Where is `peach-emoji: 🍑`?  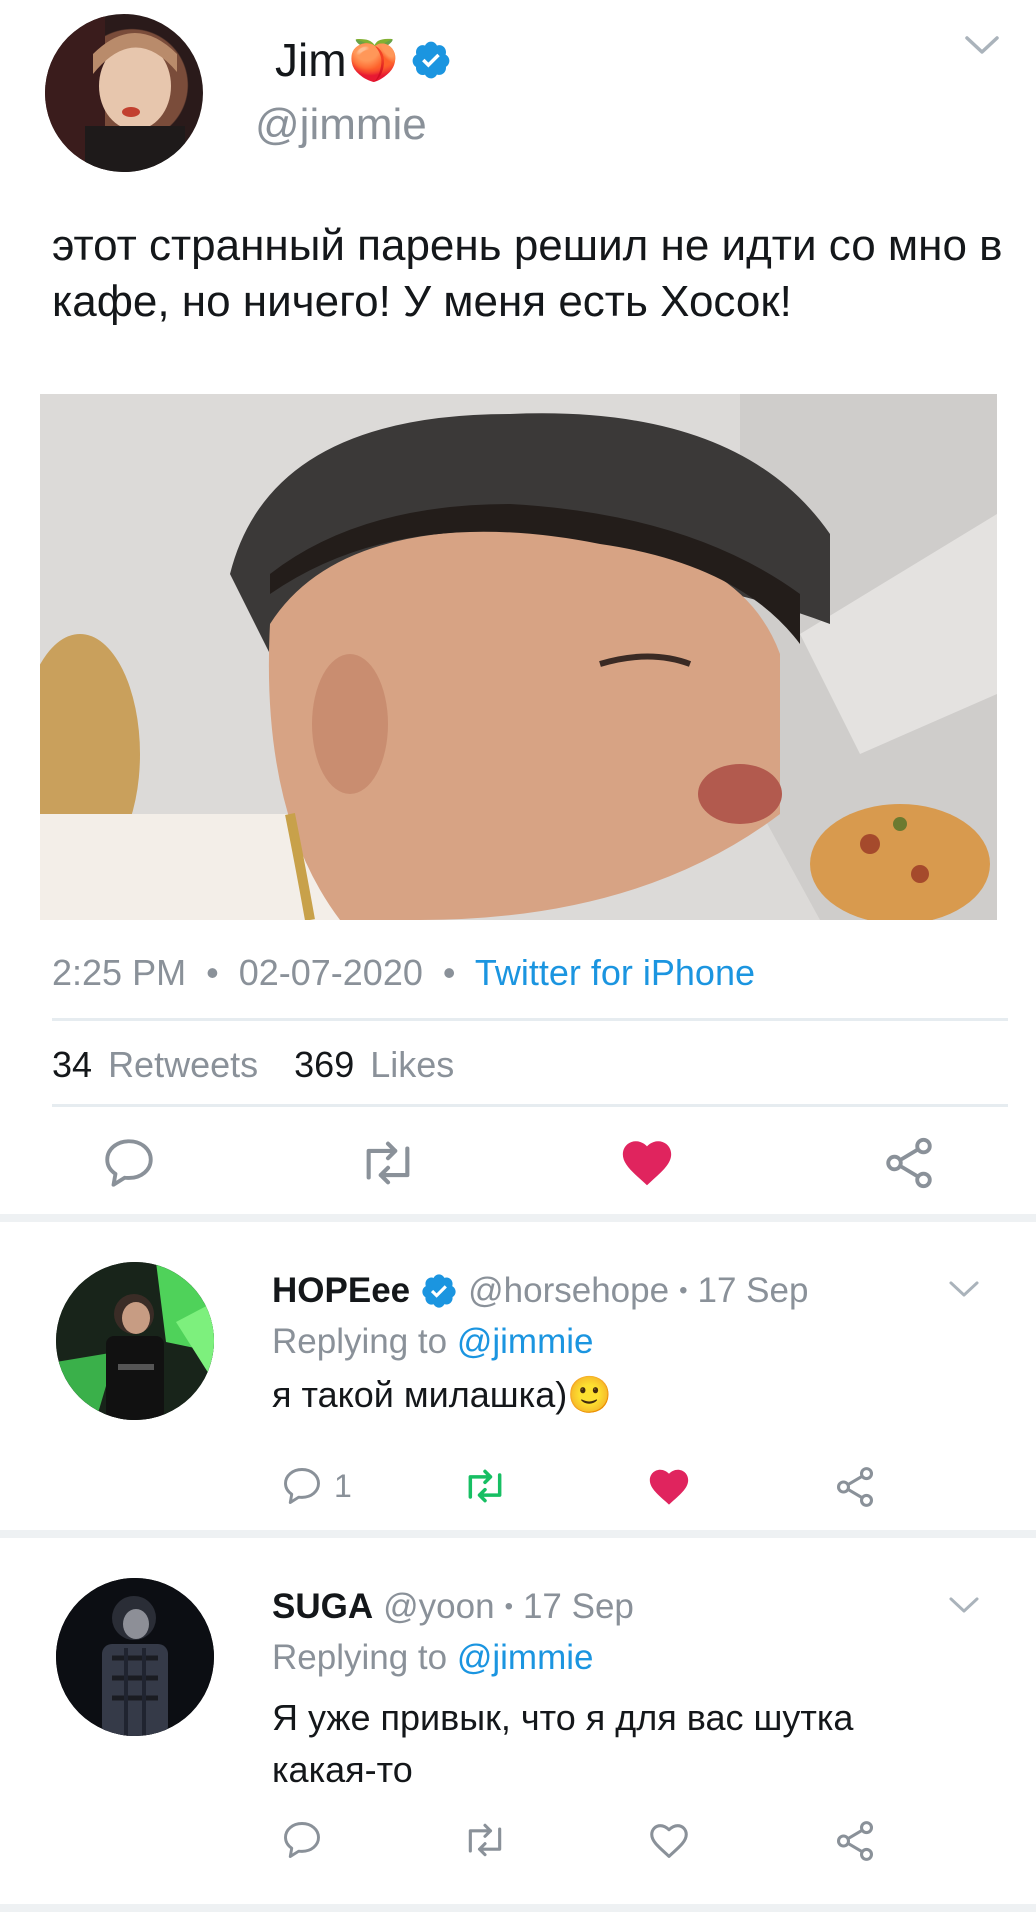
peach-emoji: 🍑 is located at coordinates (373, 60).